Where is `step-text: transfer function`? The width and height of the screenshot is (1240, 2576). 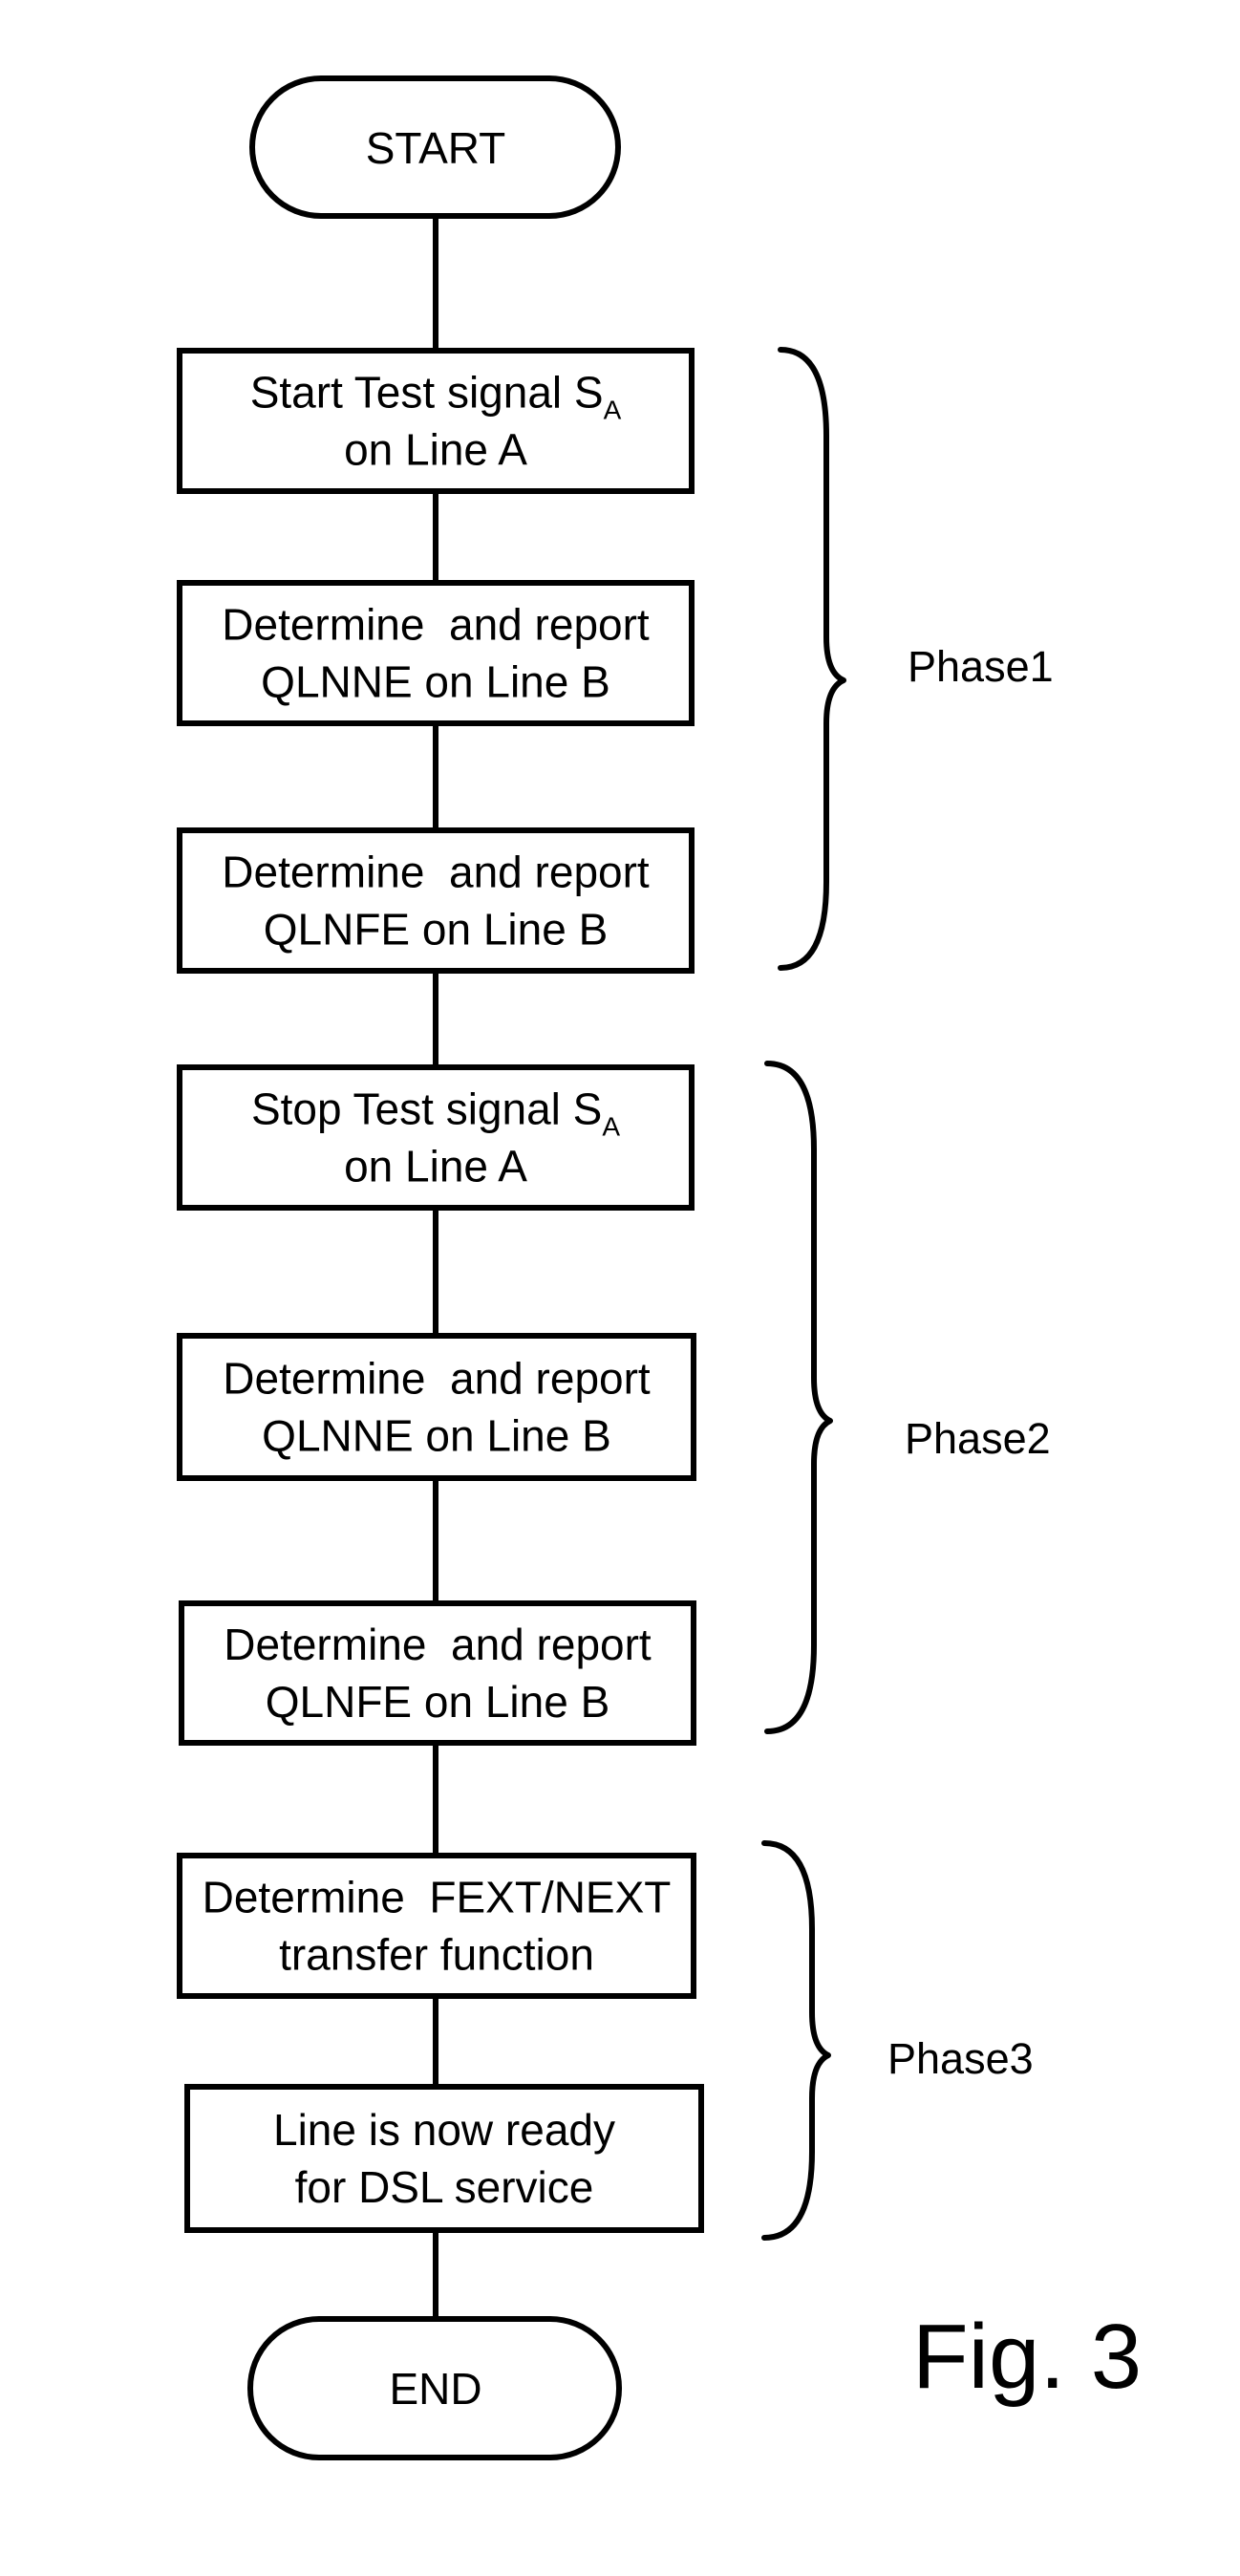 step-text: transfer function is located at coordinates (436, 1955).